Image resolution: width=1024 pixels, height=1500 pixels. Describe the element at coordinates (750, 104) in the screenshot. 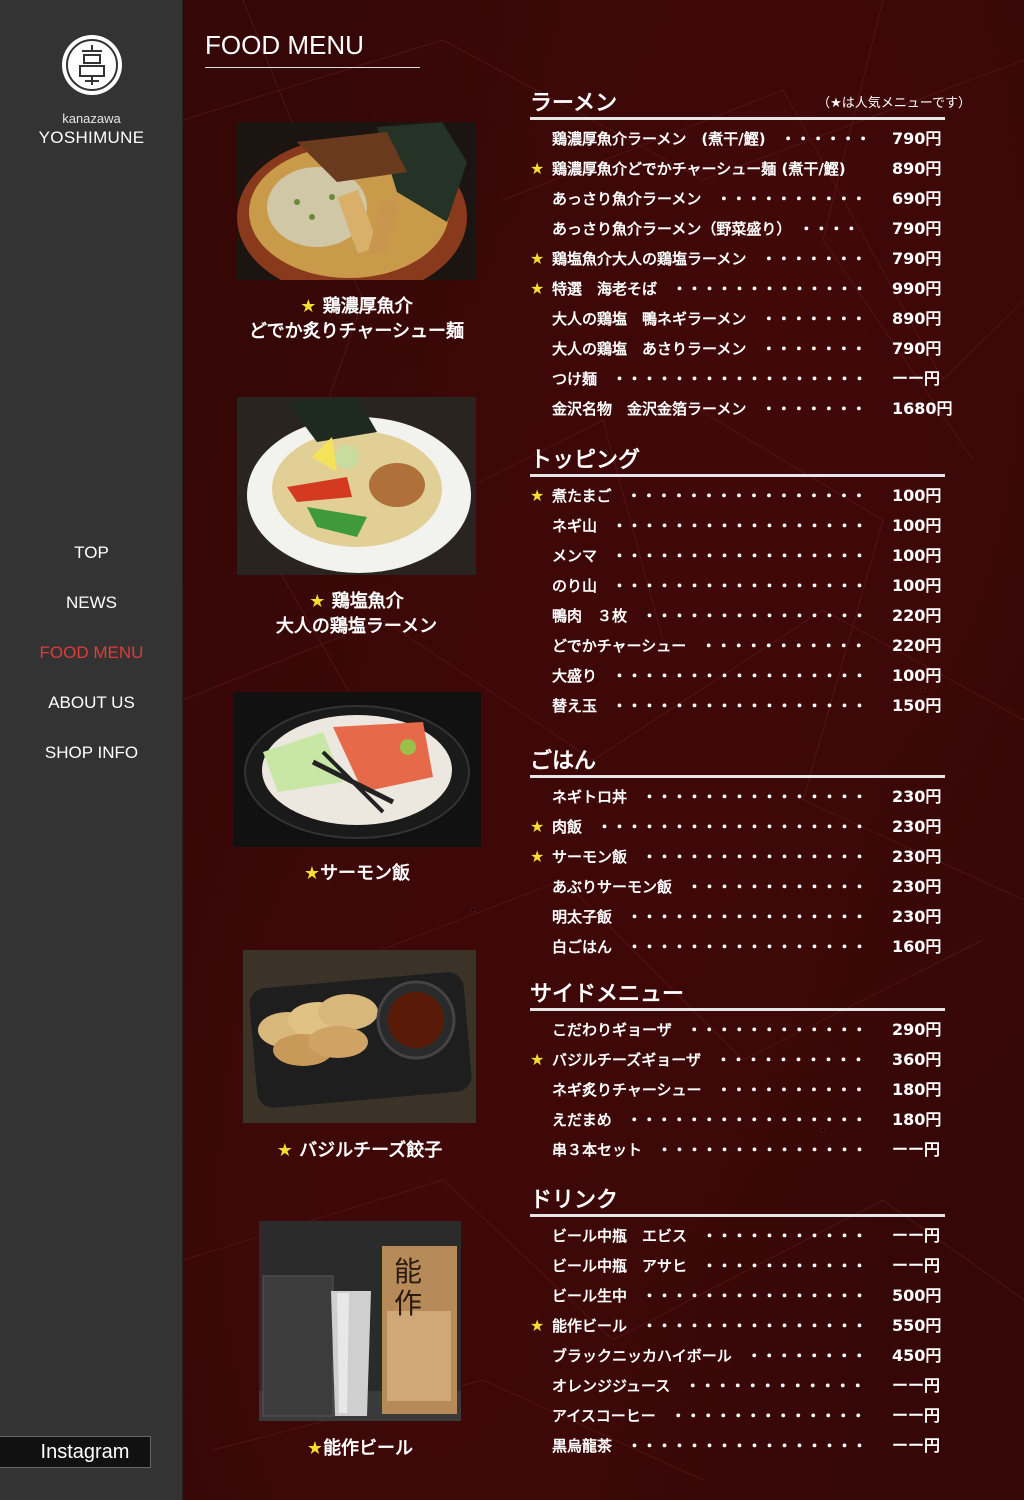

I see `section-title: ラーメン （★は人気メニューです）` at that location.